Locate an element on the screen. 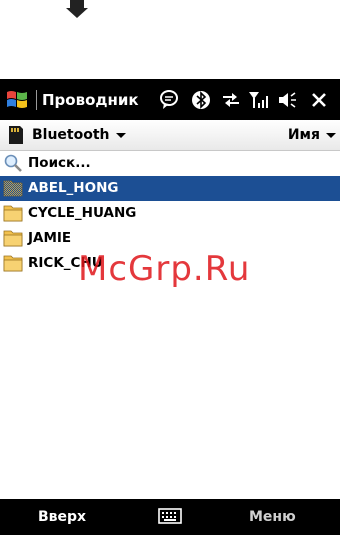  keyboard-icon is located at coordinates (170, 516).